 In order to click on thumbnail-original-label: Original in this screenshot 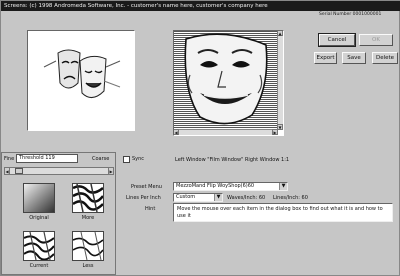, I will do `click(39, 218)`.